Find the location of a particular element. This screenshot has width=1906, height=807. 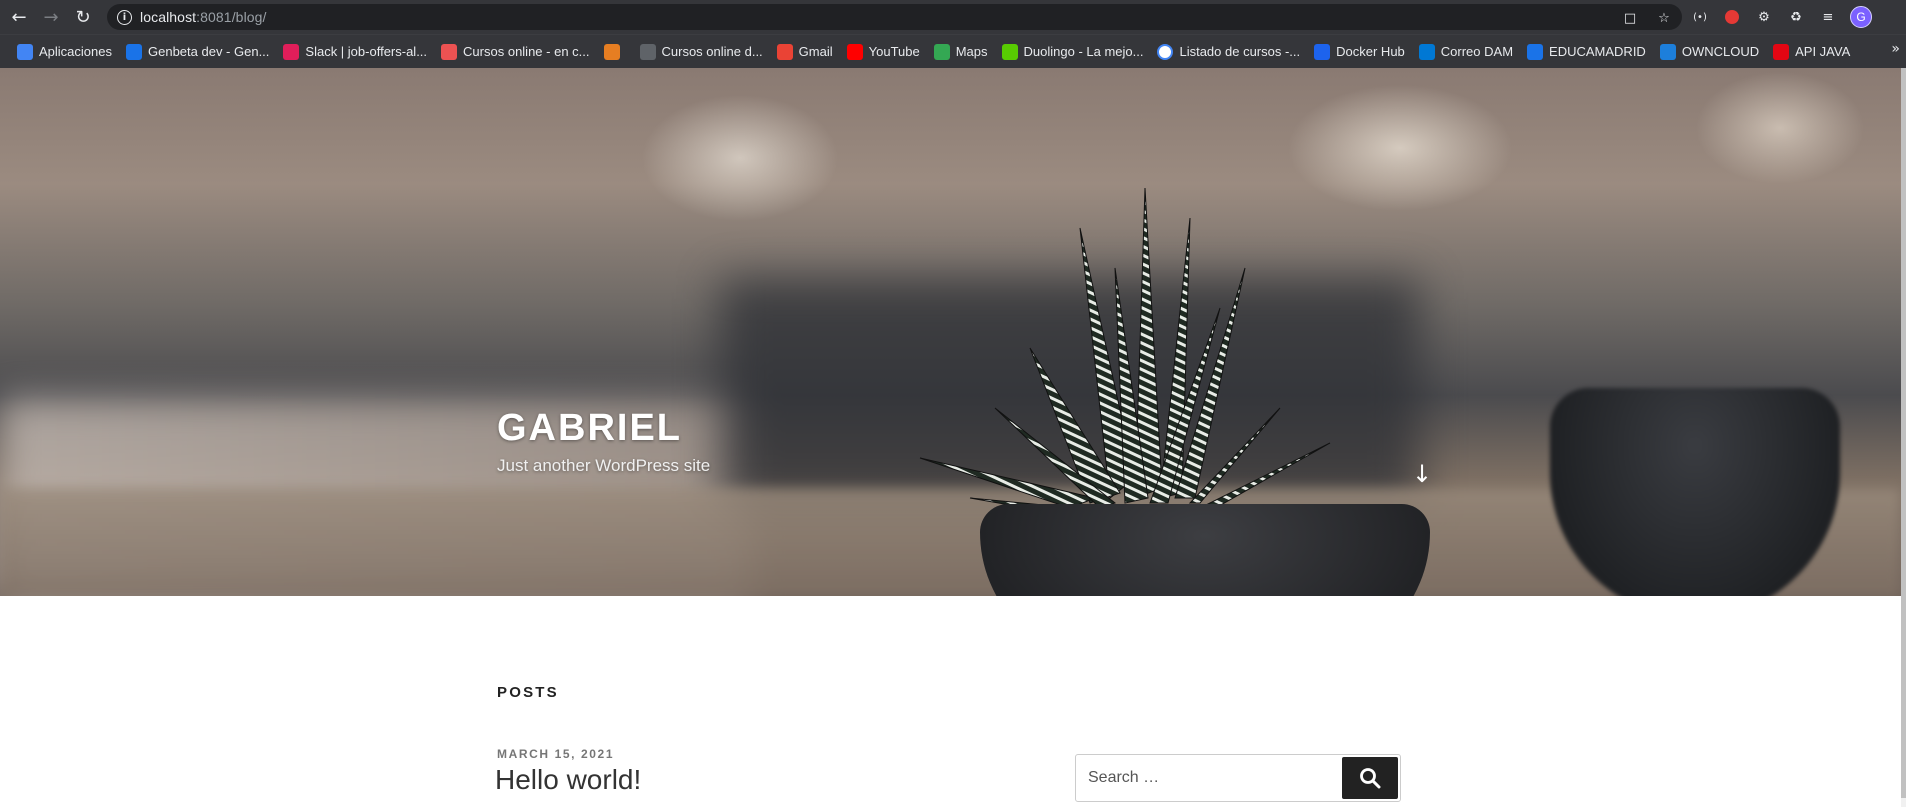

bookmark-item: Maps is located at coordinates (961, 52).